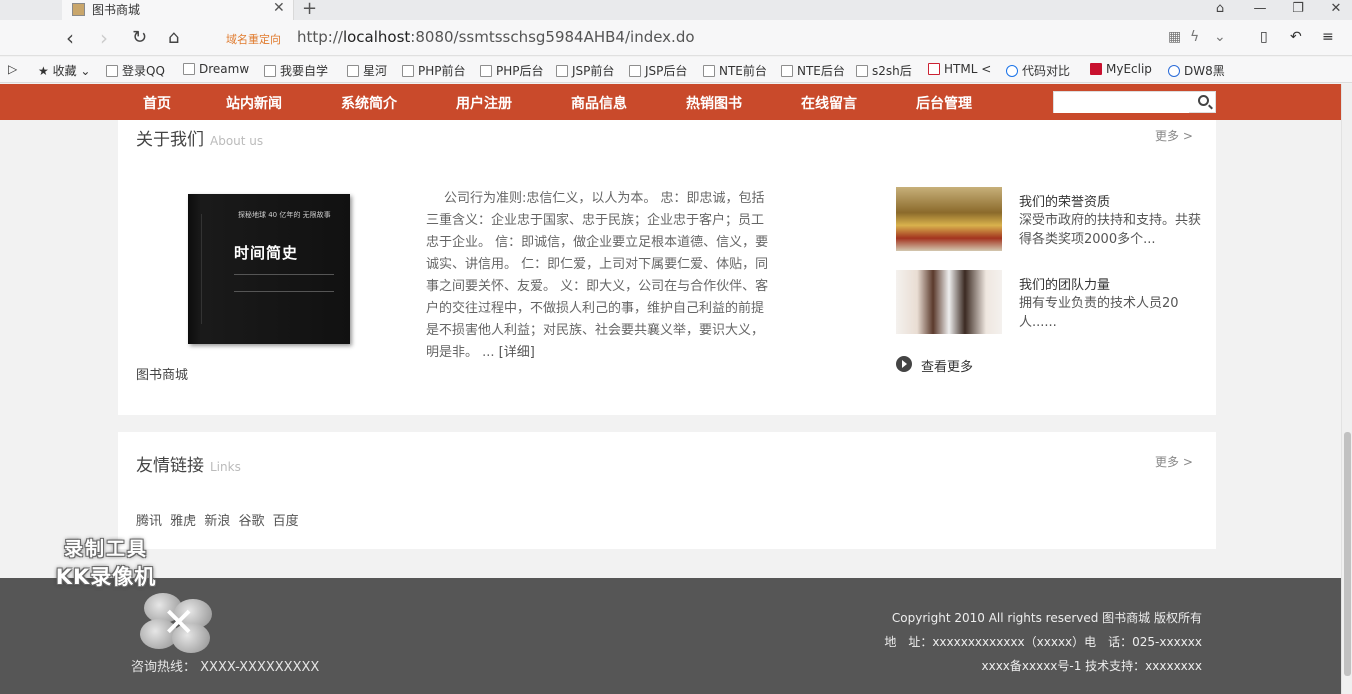 Image resolution: width=1352 pixels, height=694 pixels. What do you see at coordinates (593, 71) in the screenshot?
I see `bookmark-label: JSP前台` at bounding box center [593, 71].